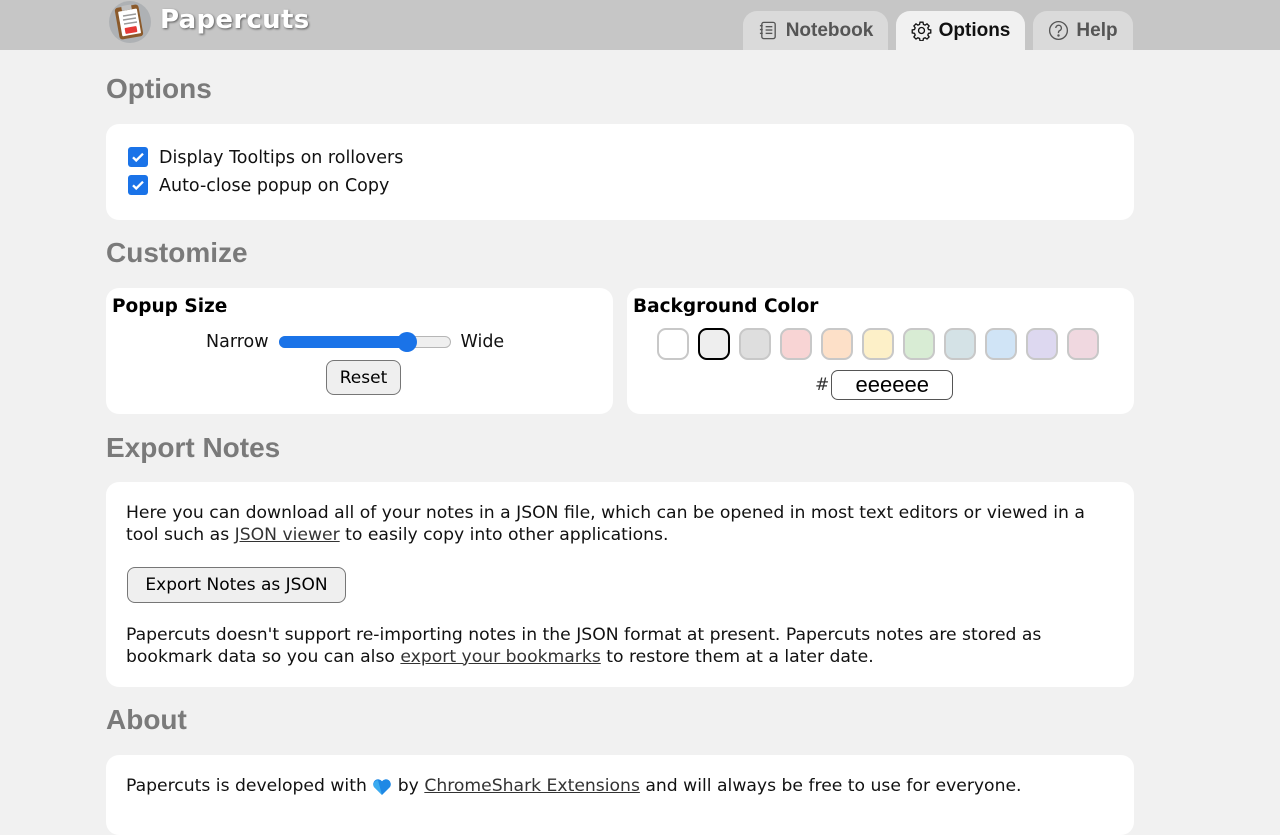 The image size is (1280, 835). What do you see at coordinates (892, 385) in the screenshot?
I see `hex-color-input` at bounding box center [892, 385].